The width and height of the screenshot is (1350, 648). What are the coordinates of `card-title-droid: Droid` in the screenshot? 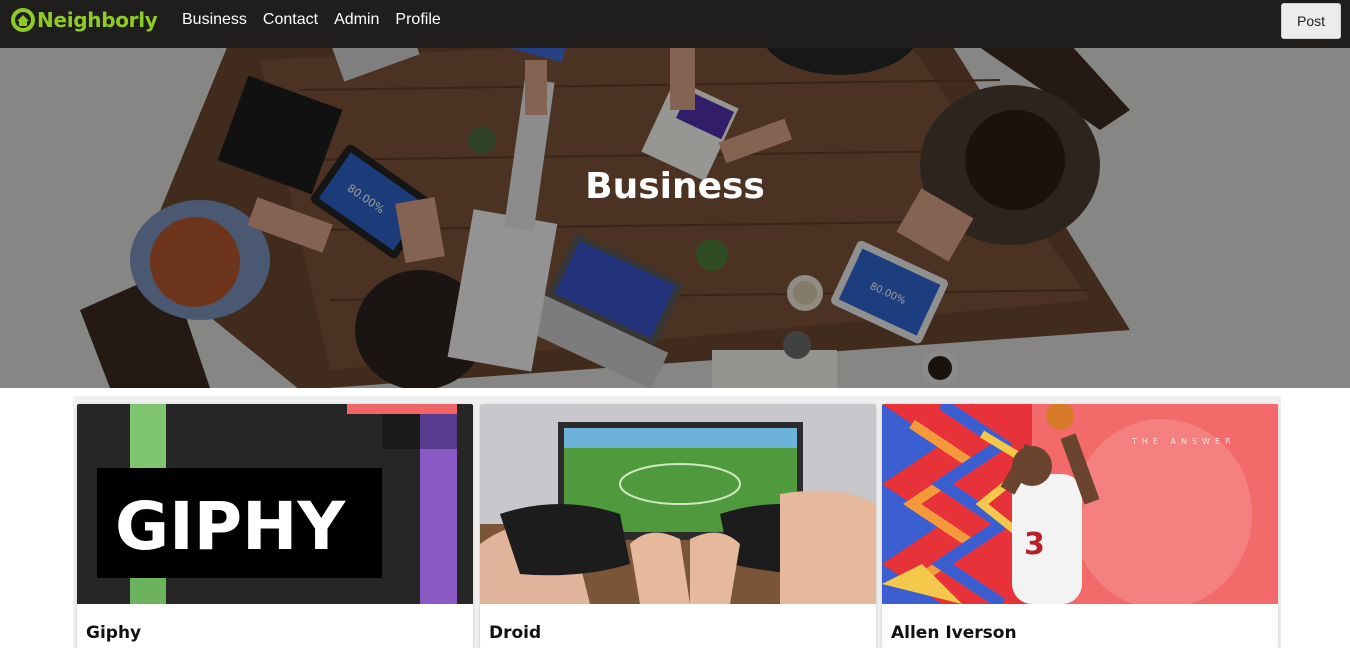 It's located at (515, 633).